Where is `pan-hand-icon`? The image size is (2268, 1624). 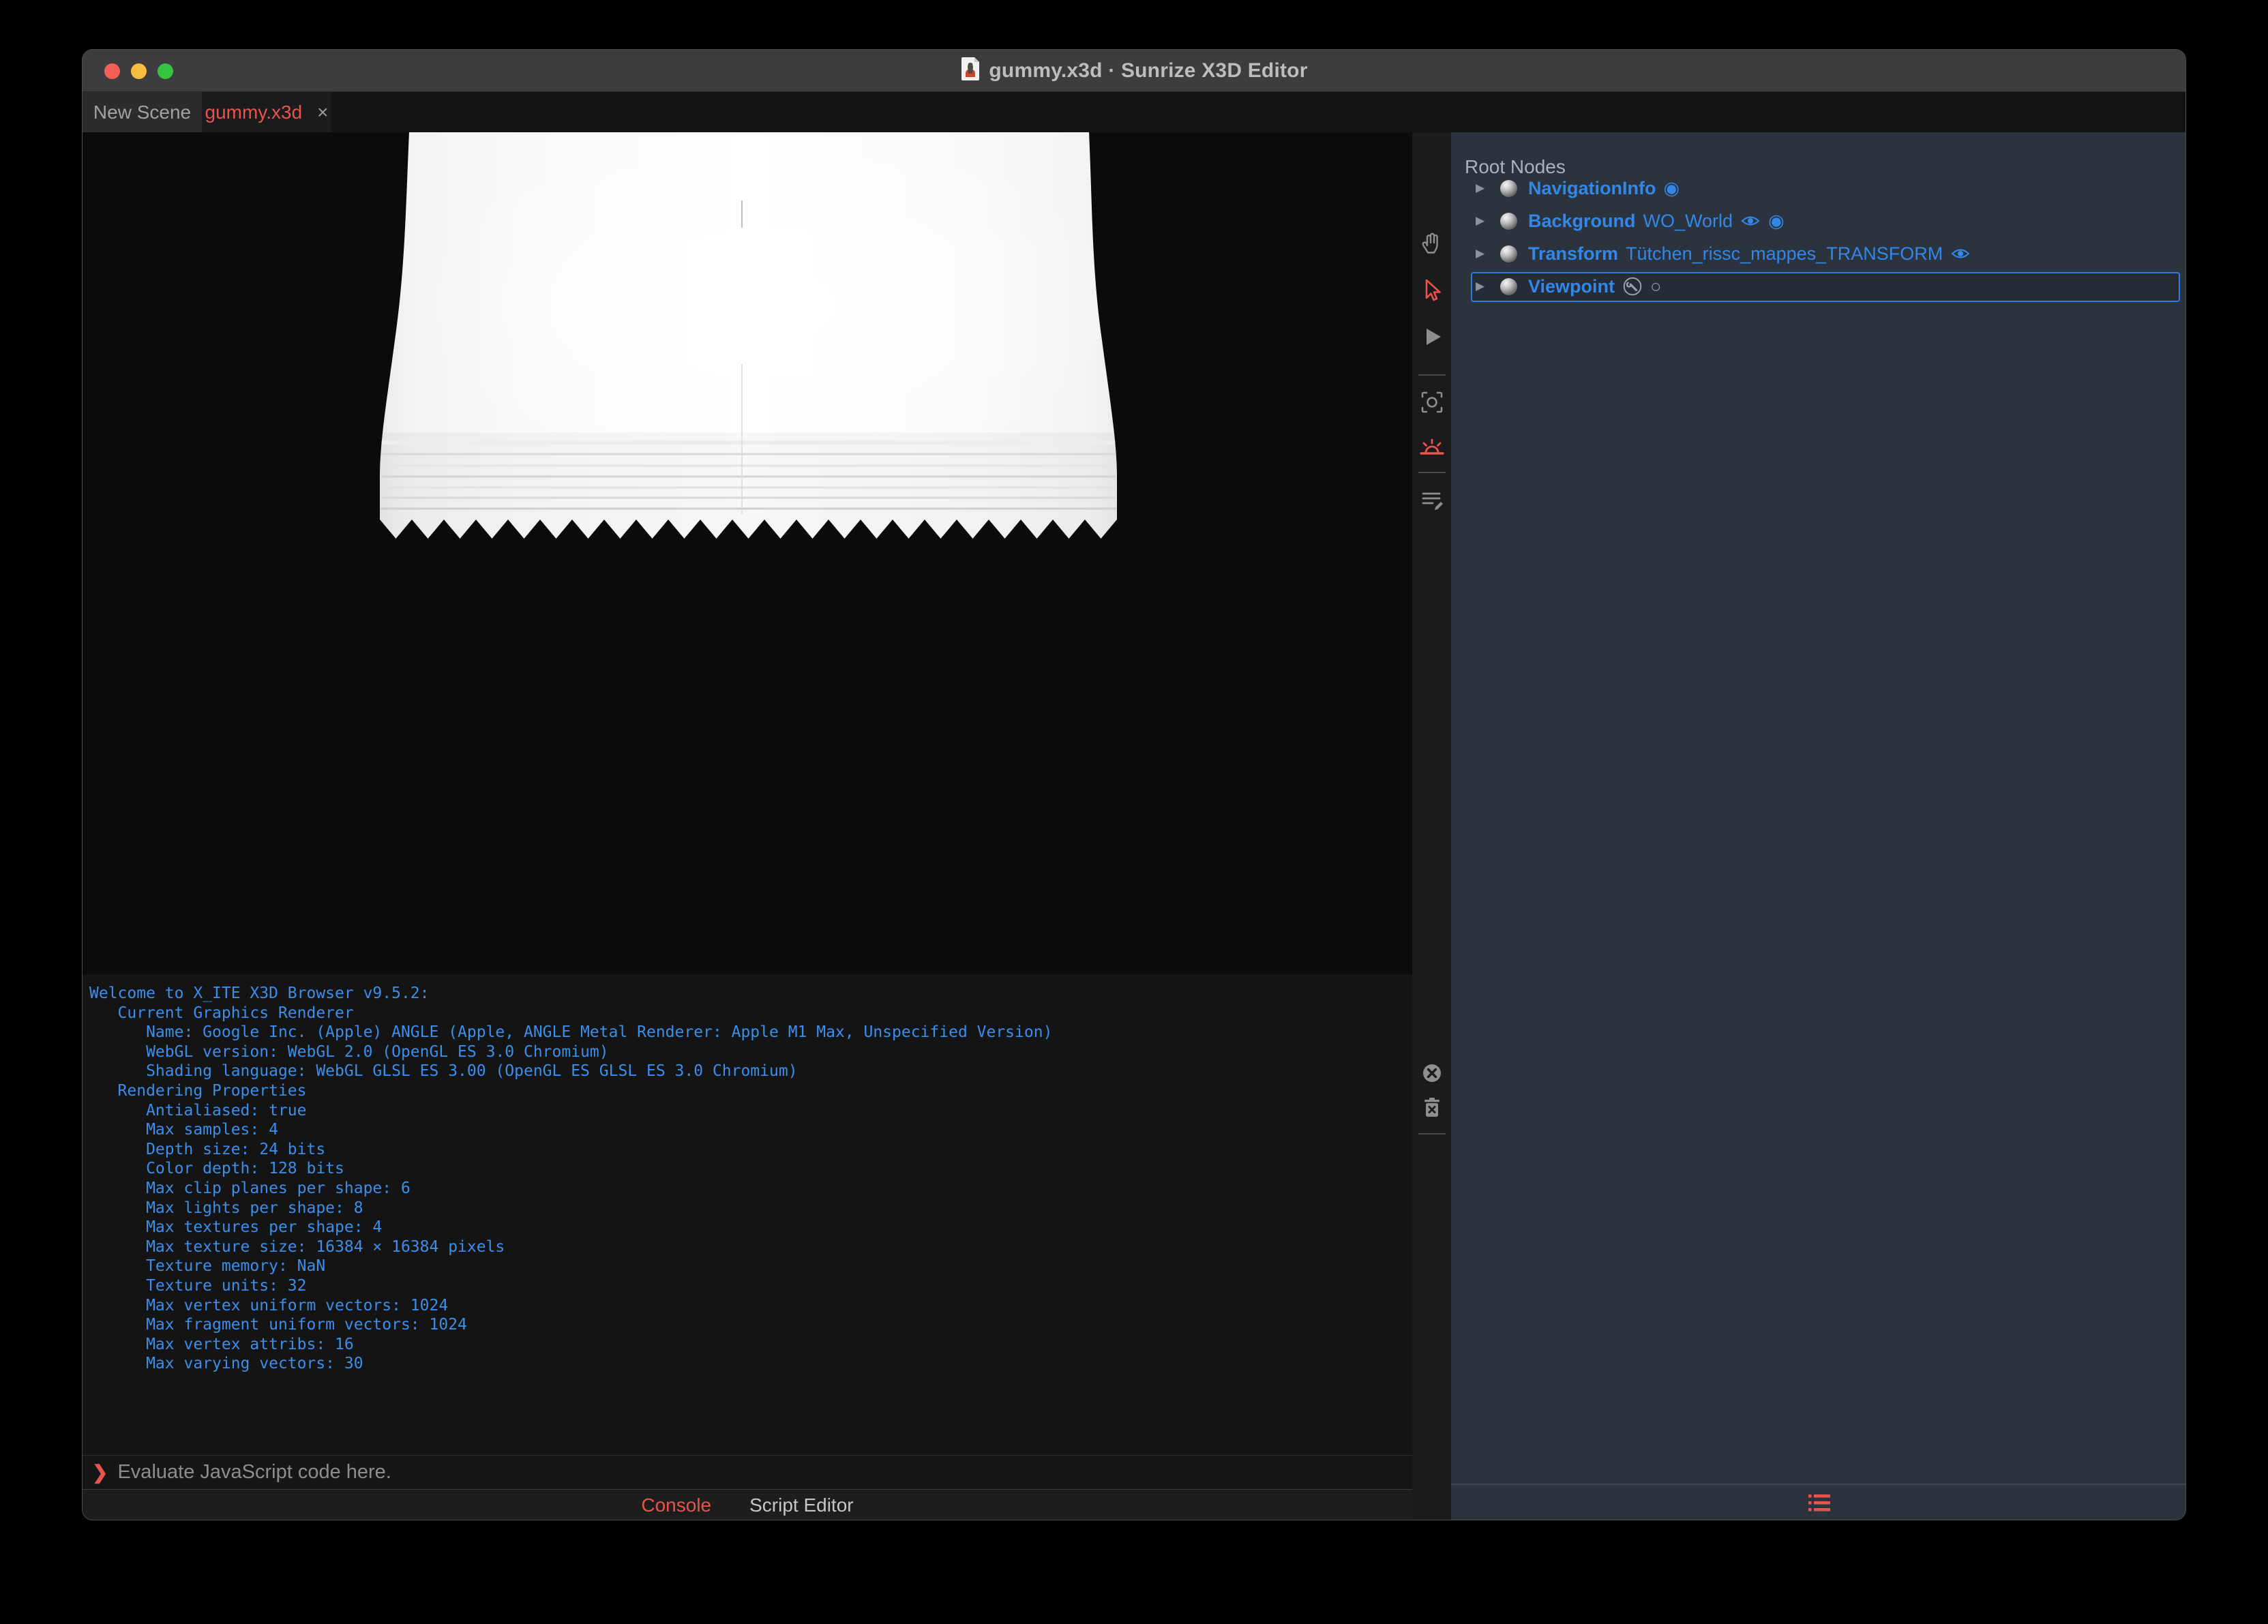
pan-hand-icon is located at coordinates (1432, 245).